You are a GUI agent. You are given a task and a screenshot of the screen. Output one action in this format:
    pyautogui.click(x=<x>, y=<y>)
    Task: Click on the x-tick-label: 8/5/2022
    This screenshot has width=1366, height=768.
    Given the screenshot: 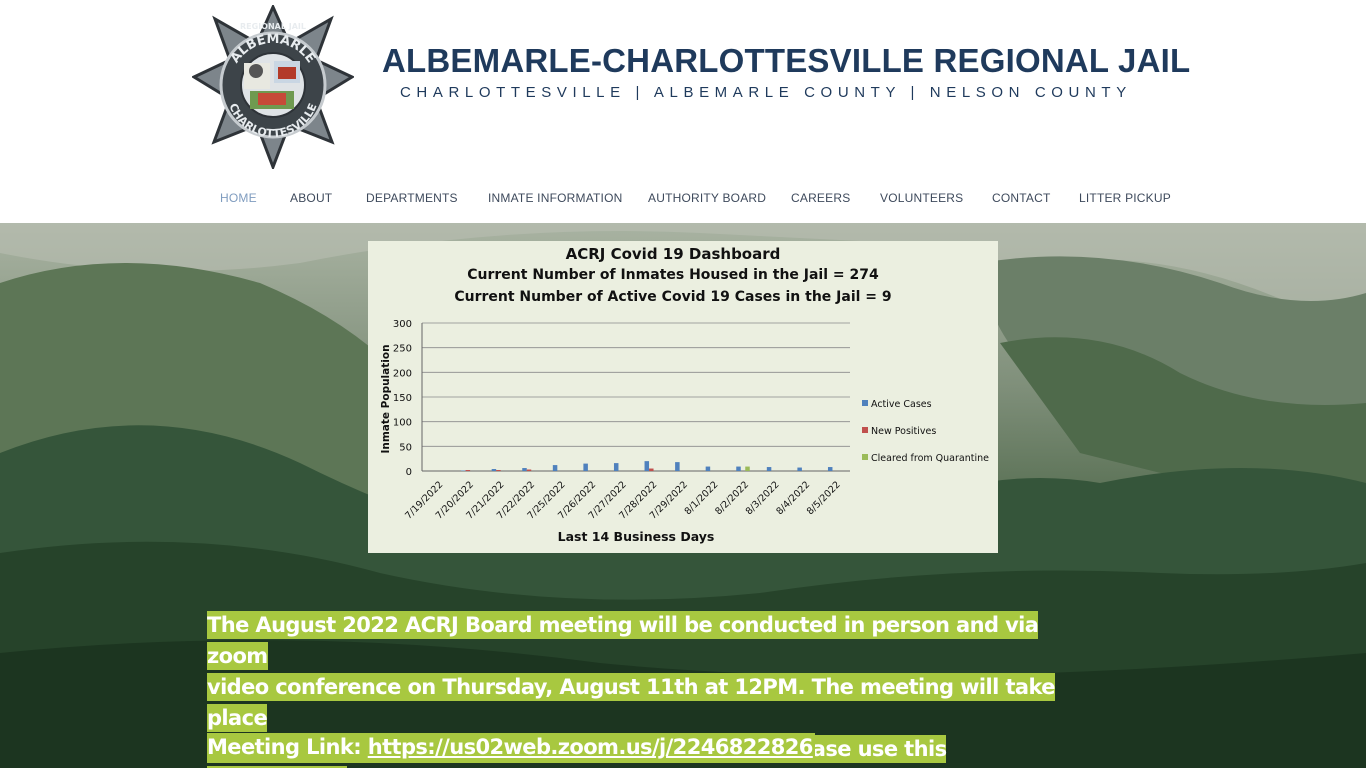 What is the action you would take?
    pyautogui.click(x=824, y=498)
    